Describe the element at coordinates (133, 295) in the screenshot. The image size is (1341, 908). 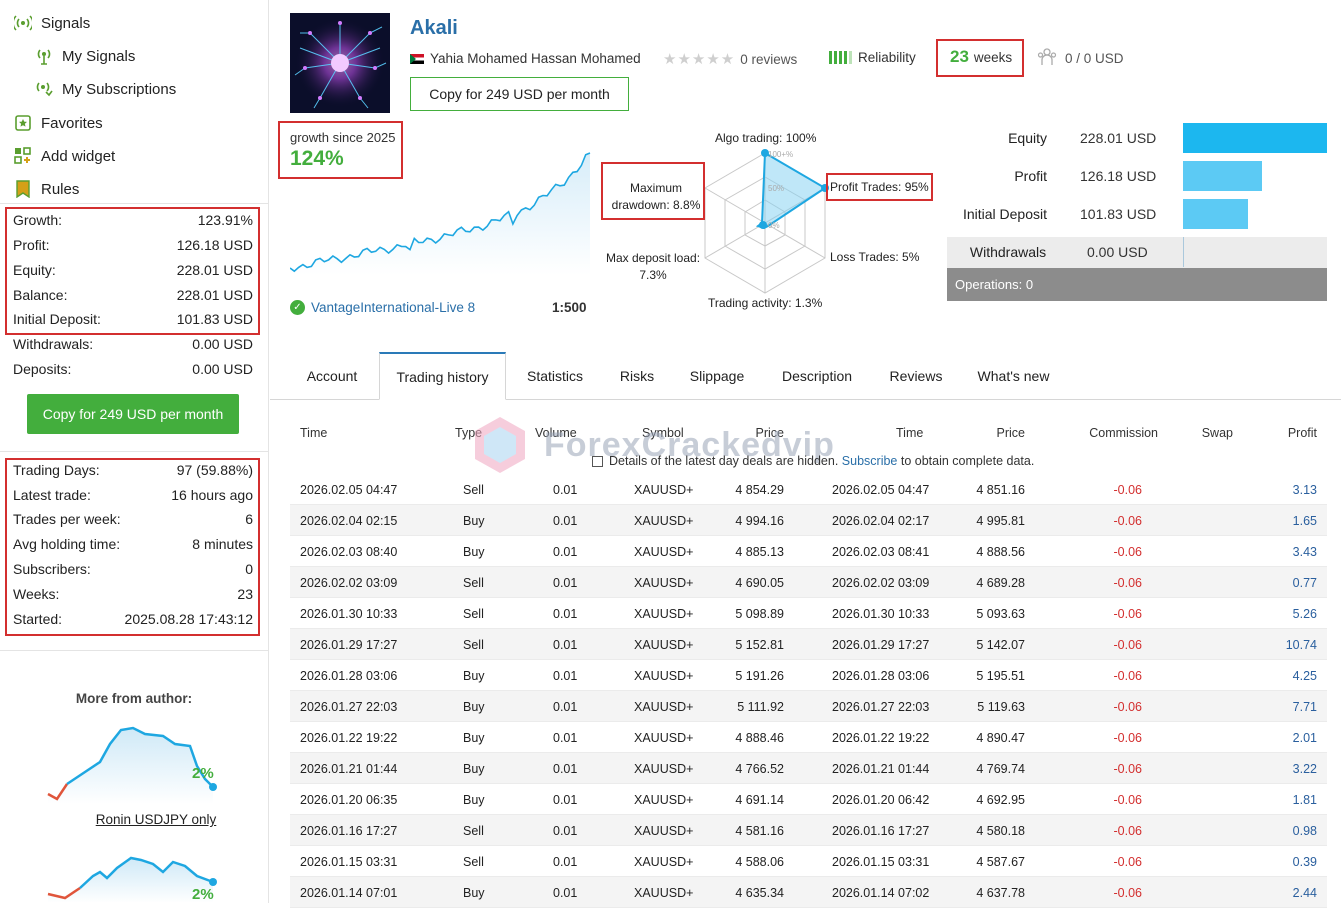
I see `stat-row: Balance: 228.01 USD` at that location.